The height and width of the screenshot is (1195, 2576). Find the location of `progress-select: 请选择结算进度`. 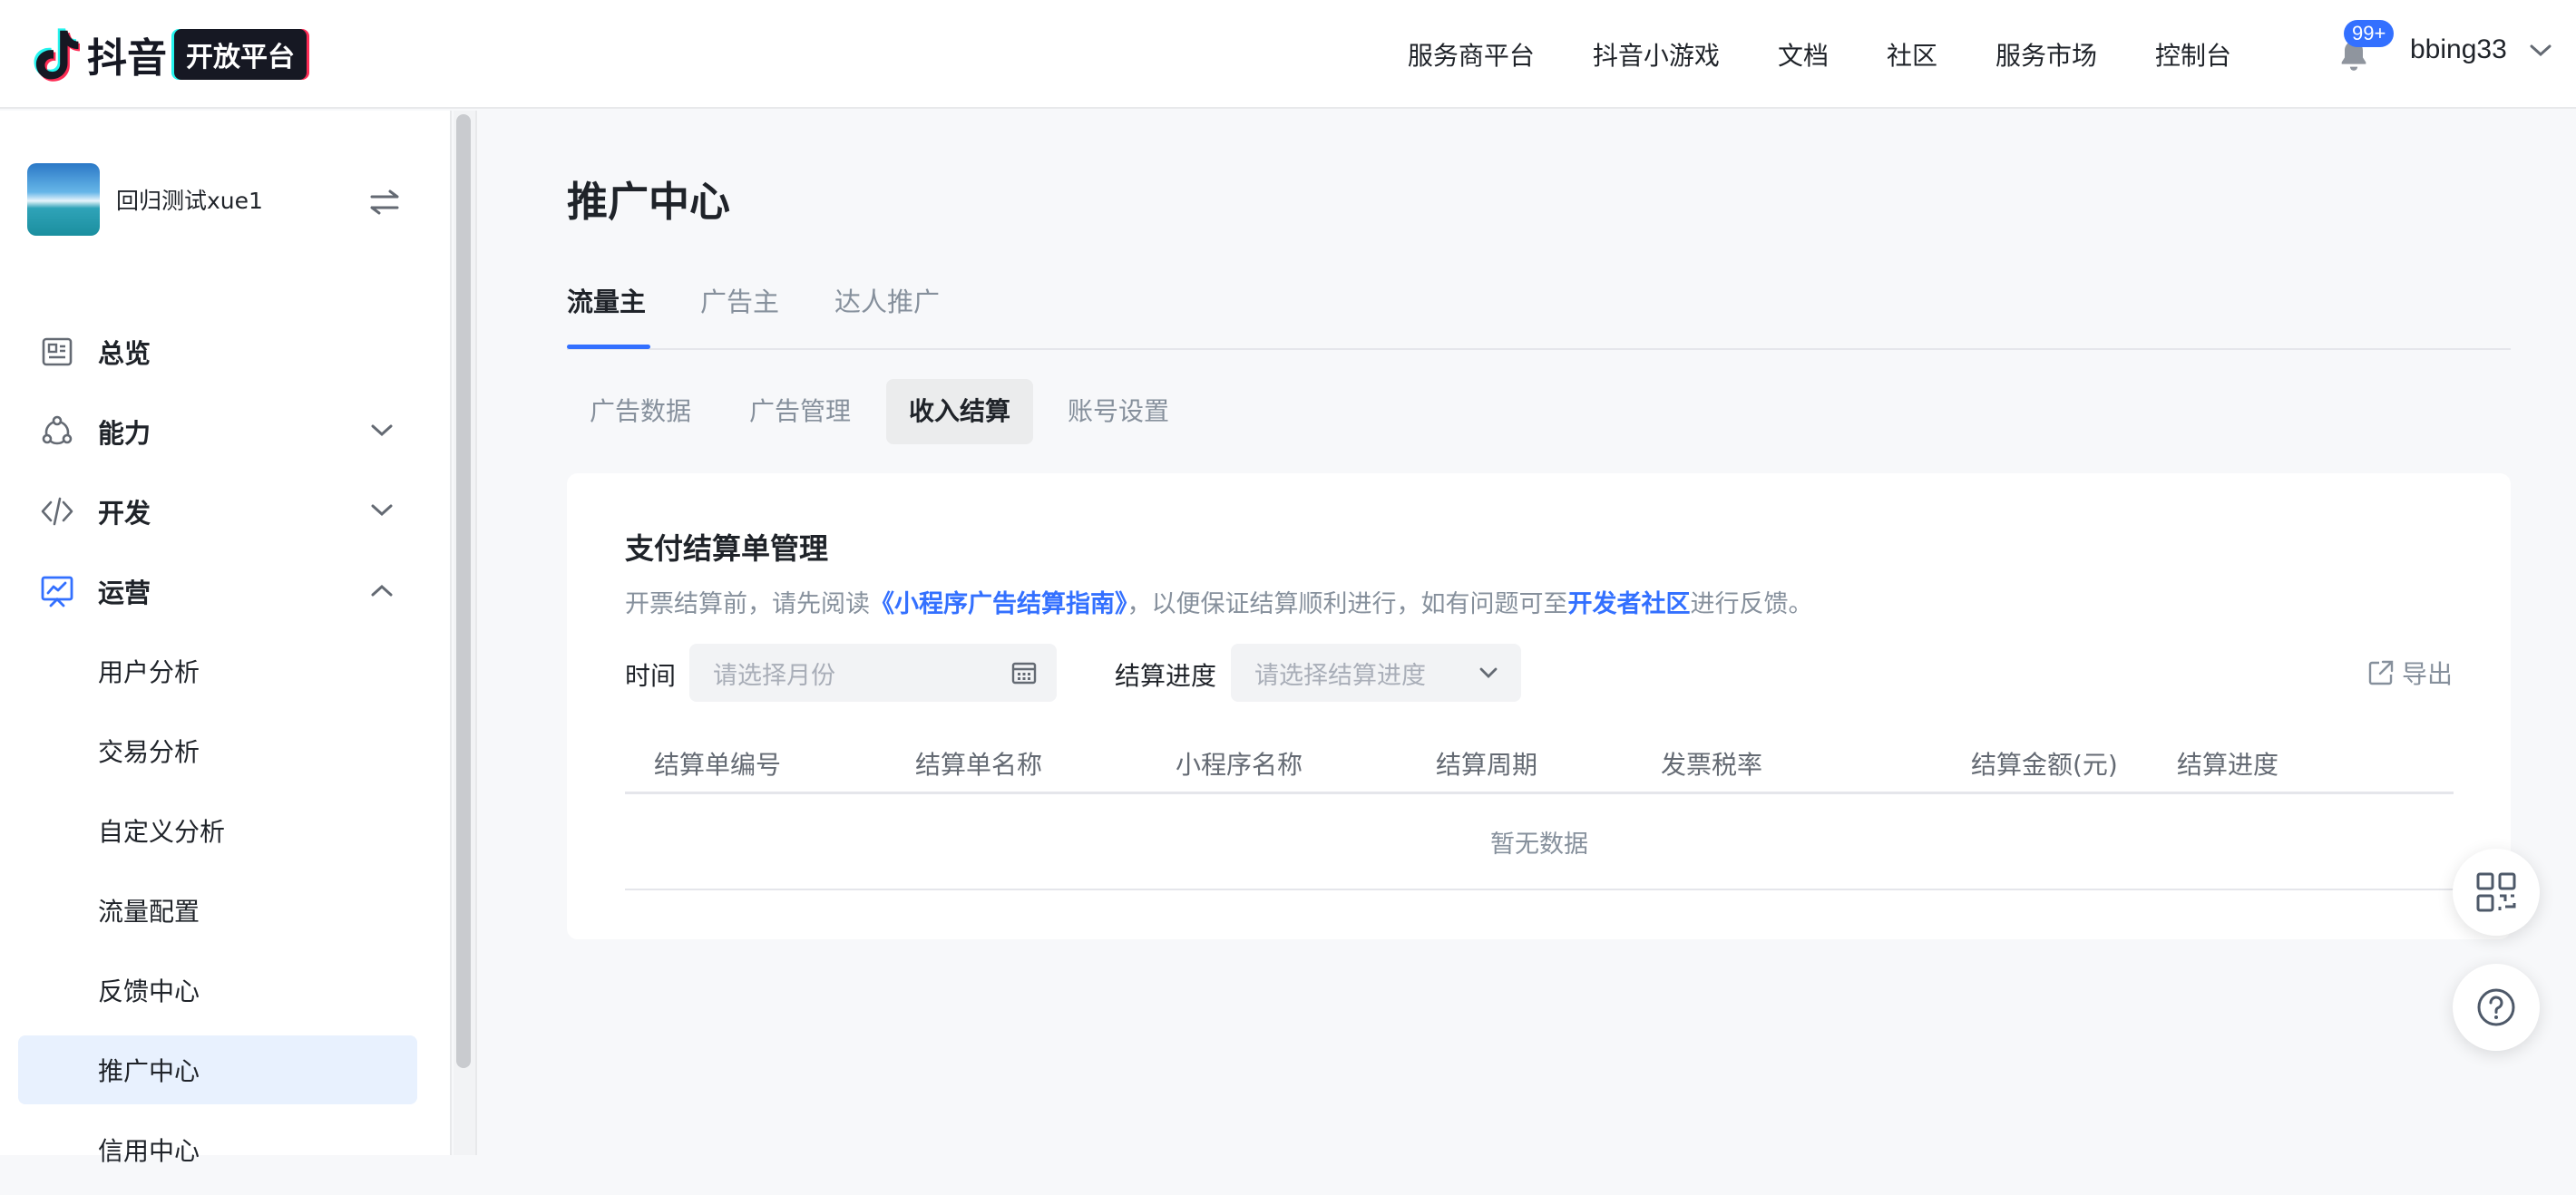

progress-select: 请选择结算进度 is located at coordinates (1376, 673).